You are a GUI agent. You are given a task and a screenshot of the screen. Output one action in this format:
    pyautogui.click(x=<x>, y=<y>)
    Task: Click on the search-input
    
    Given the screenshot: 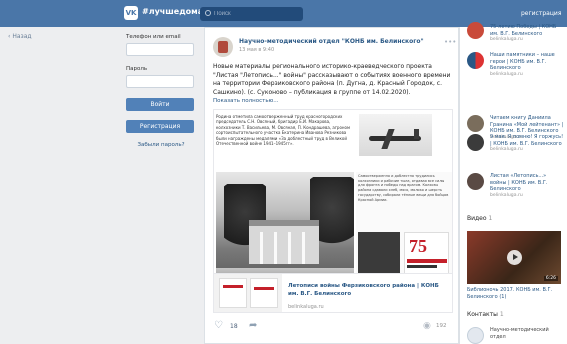 What is the action you would take?
    pyautogui.click(x=256, y=14)
    